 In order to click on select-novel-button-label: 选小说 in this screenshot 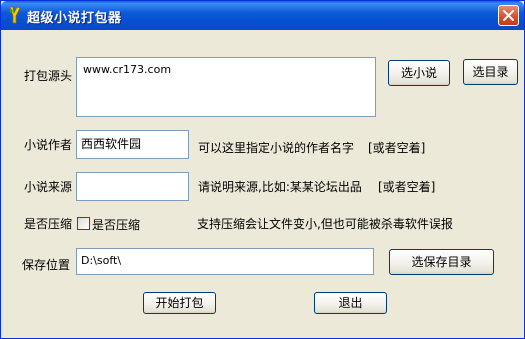, I will do `click(418, 73)`.